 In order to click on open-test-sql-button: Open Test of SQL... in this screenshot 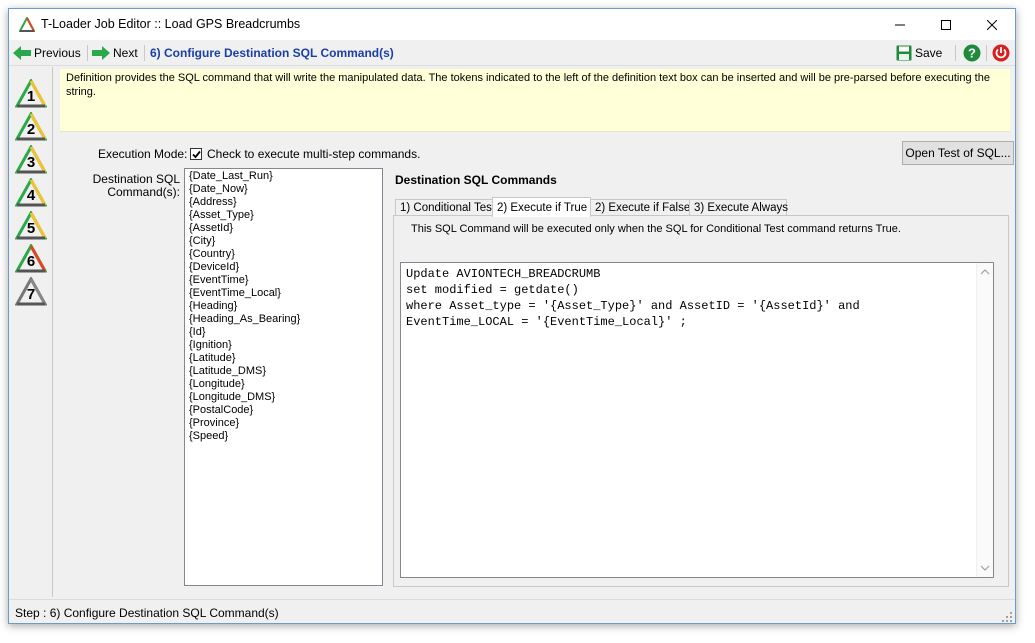, I will do `click(958, 153)`.